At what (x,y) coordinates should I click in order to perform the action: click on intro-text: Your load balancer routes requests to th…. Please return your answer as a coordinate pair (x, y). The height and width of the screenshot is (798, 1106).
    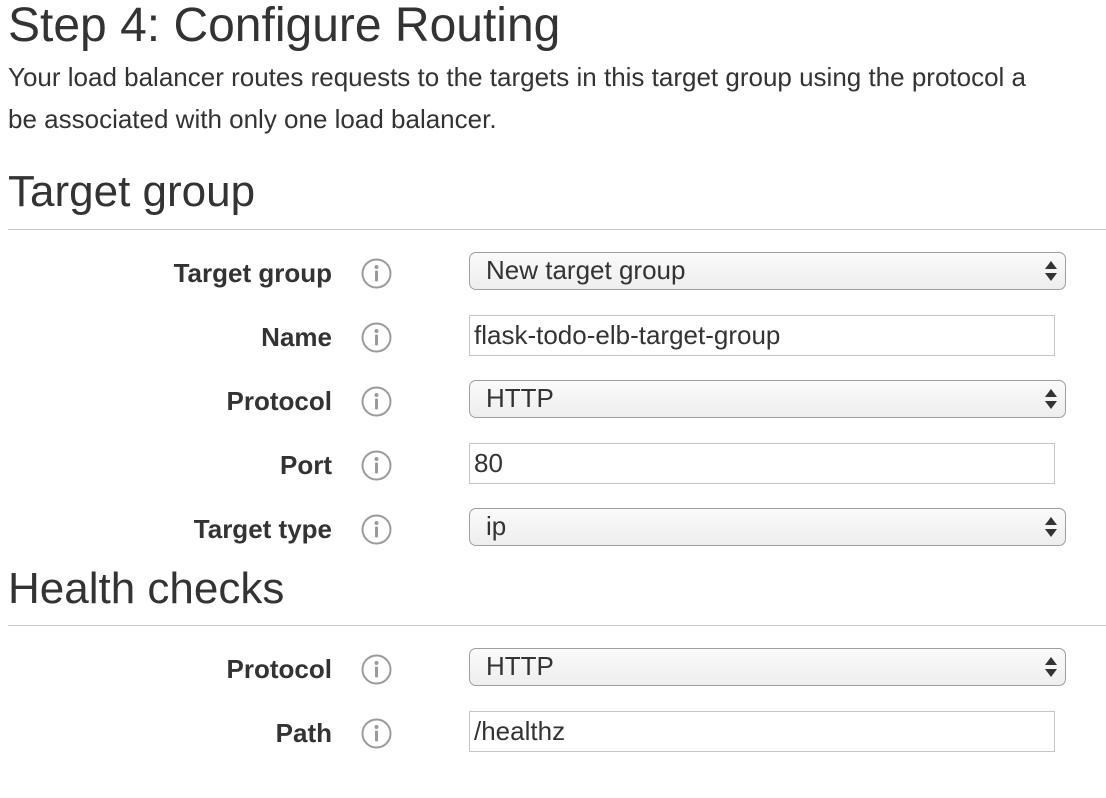
    Looking at the image, I should click on (557, 98).